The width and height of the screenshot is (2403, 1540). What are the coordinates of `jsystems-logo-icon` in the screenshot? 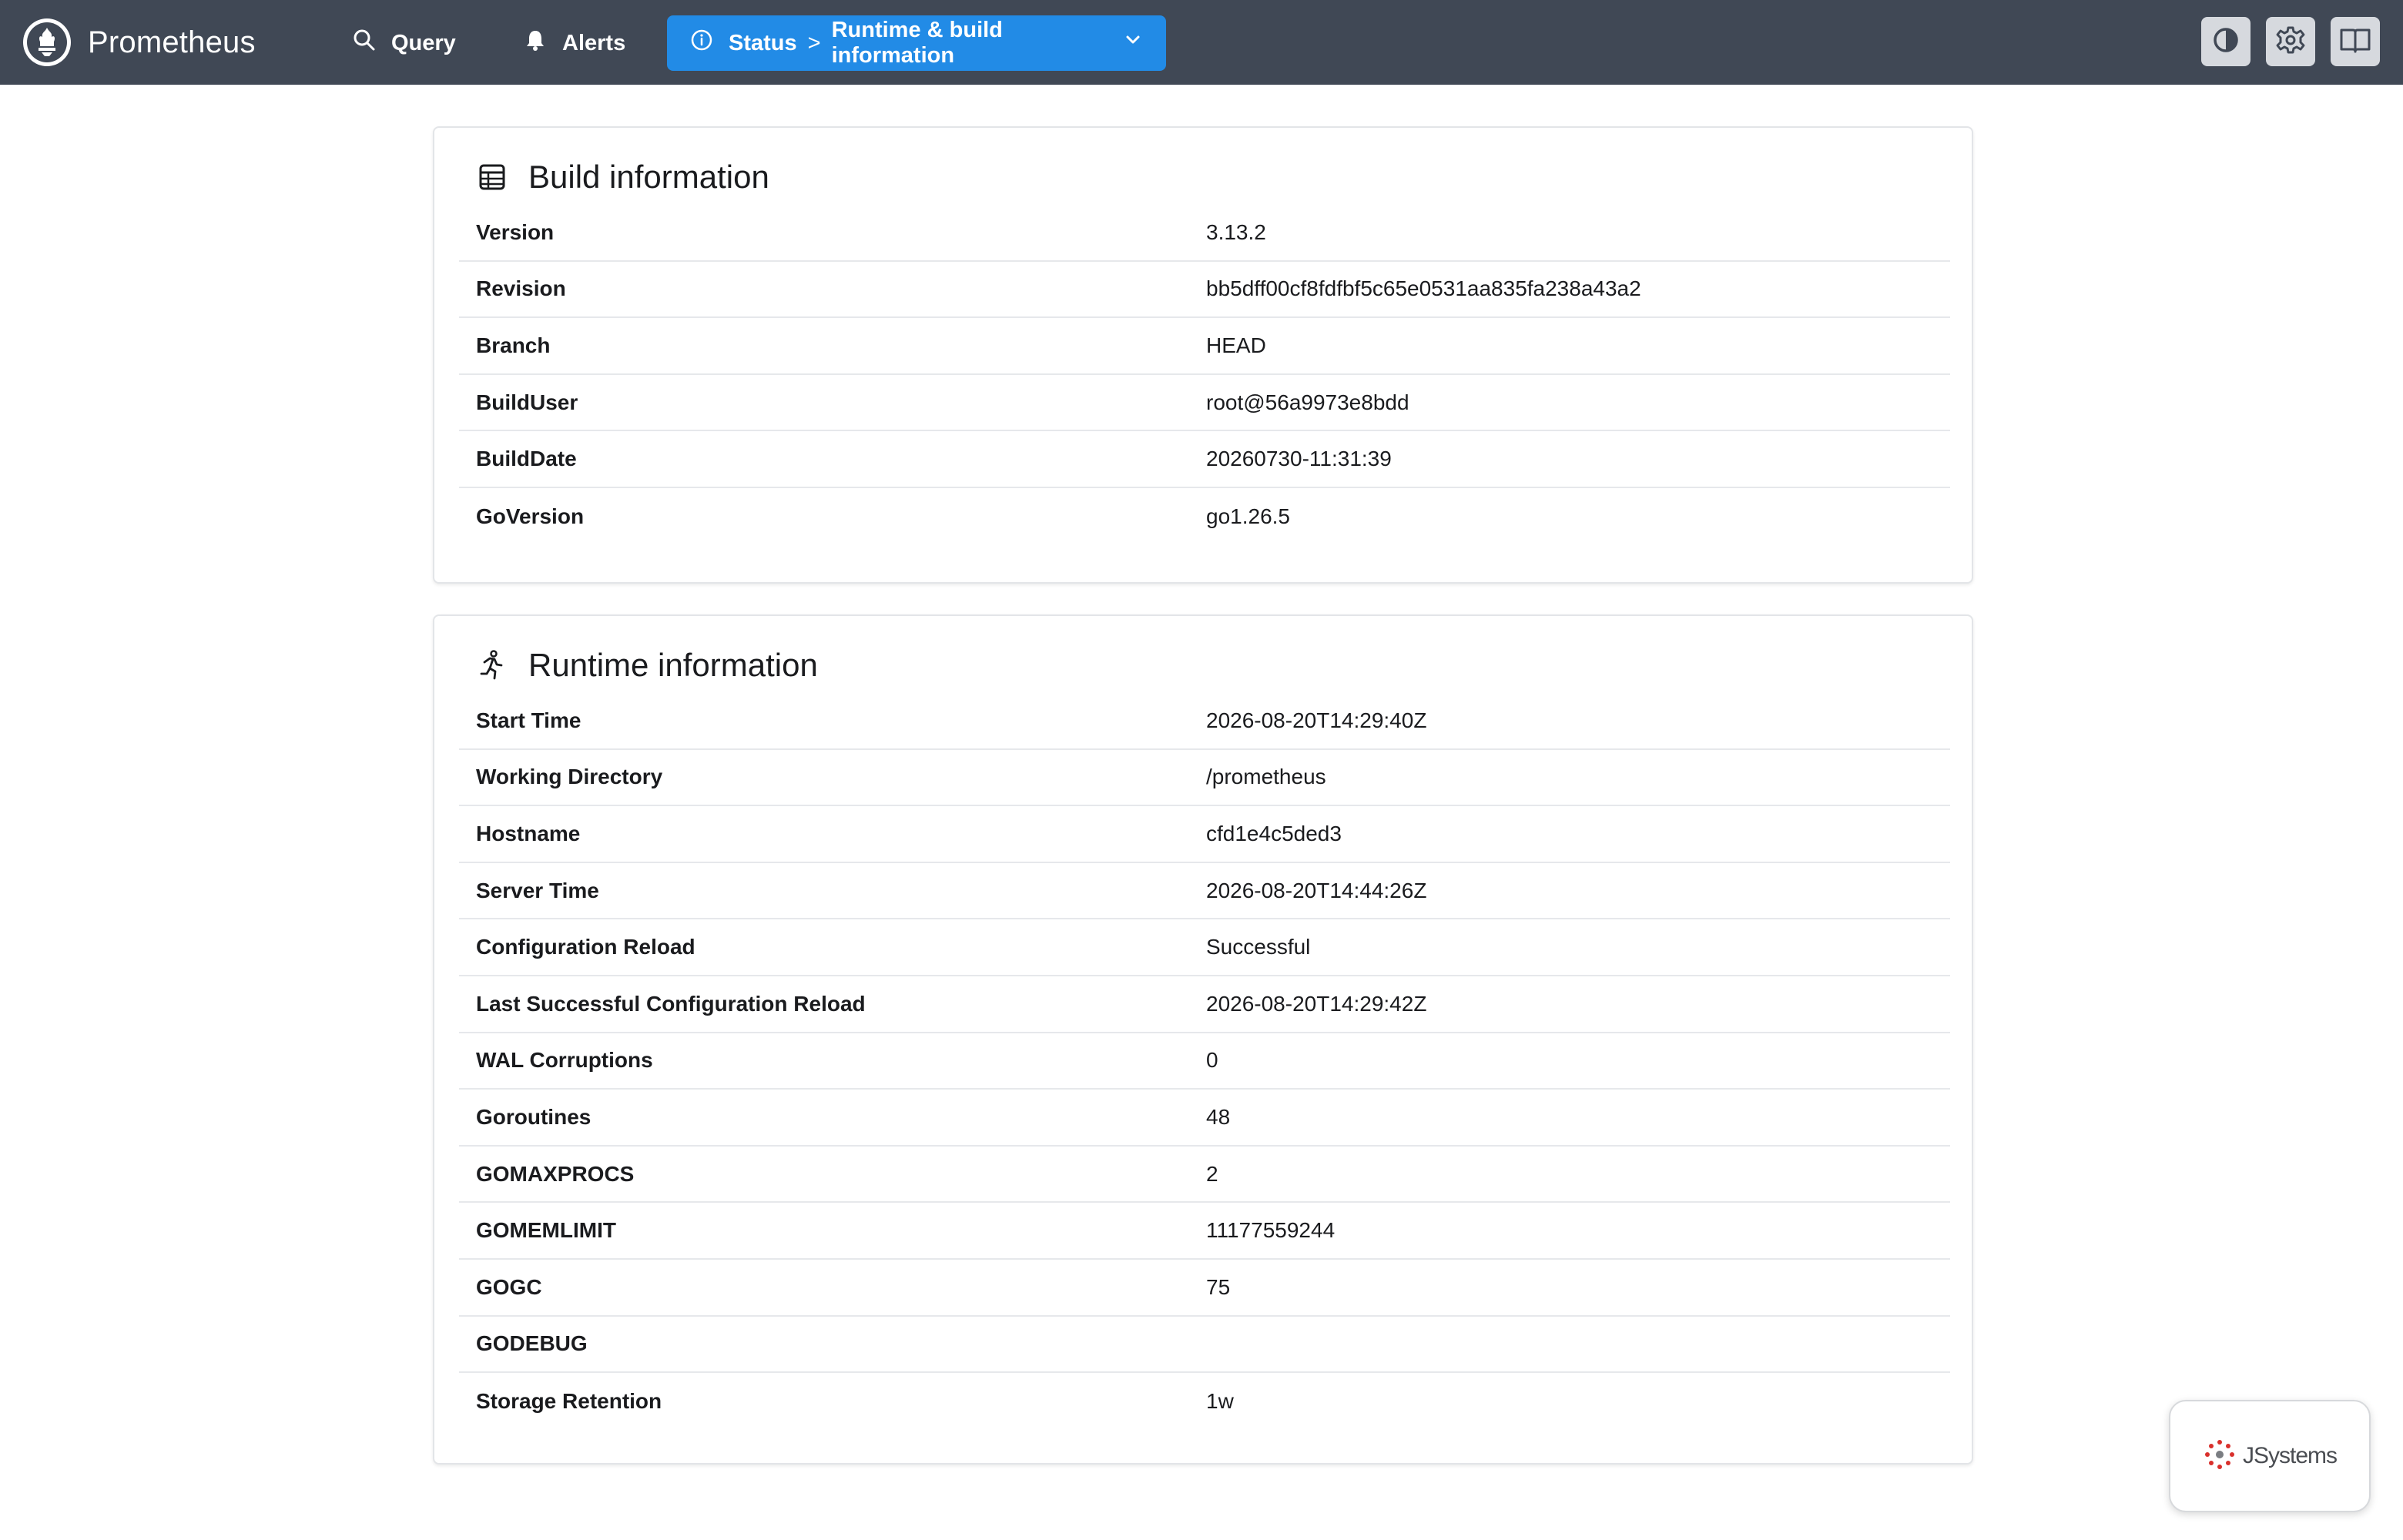 It's located at (2220, 1456).